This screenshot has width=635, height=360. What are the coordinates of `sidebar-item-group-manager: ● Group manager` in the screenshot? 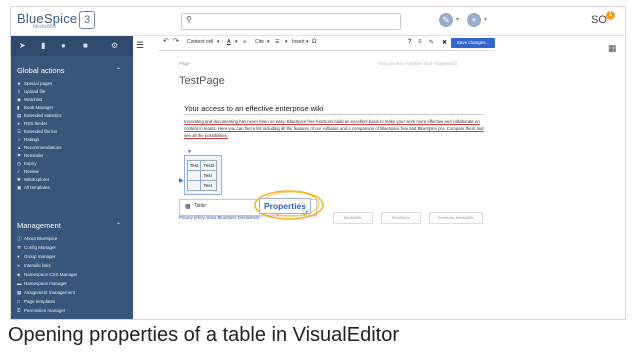 It's located at (36, 256).